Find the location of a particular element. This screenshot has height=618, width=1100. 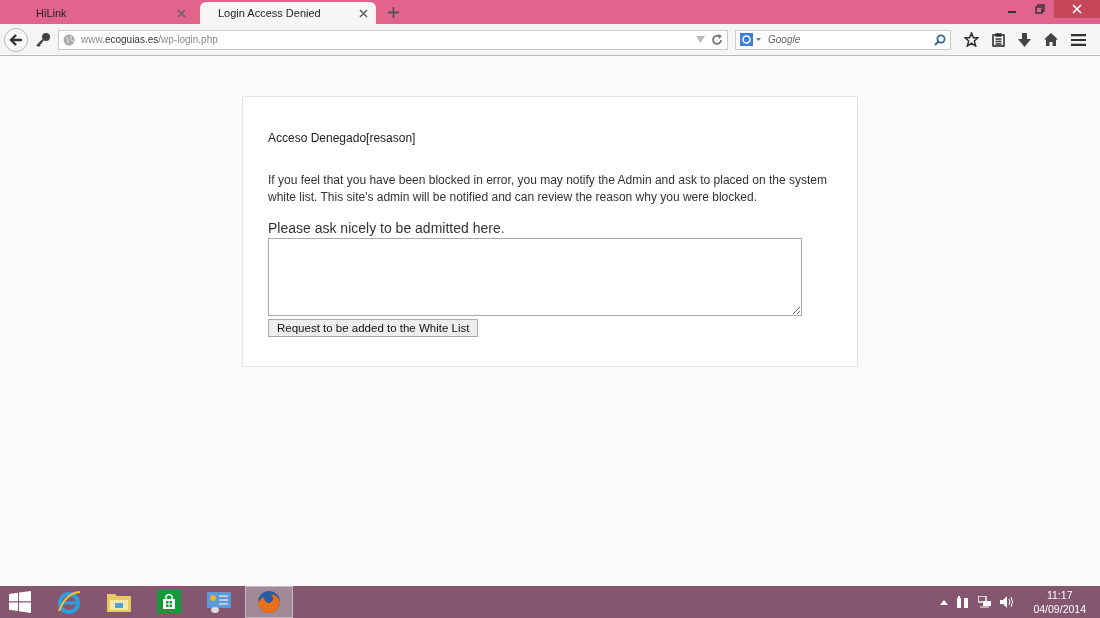

reload-icon is located at coordinates (717, 39).